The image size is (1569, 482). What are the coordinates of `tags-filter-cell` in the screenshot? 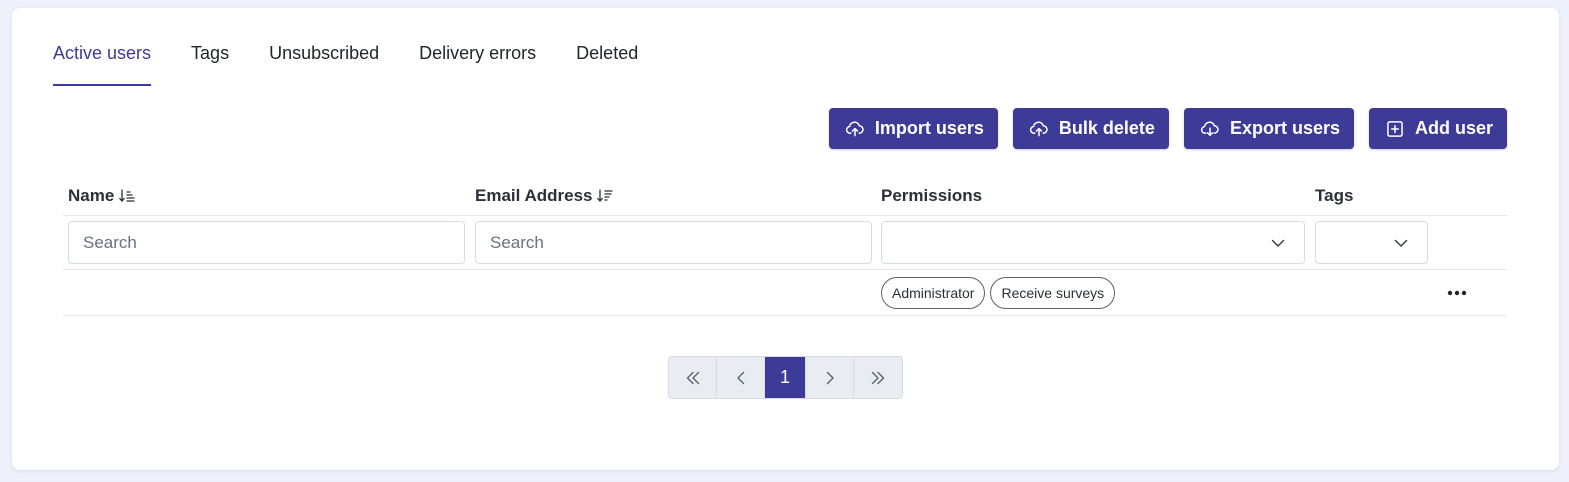 It's located at (1408, 242).